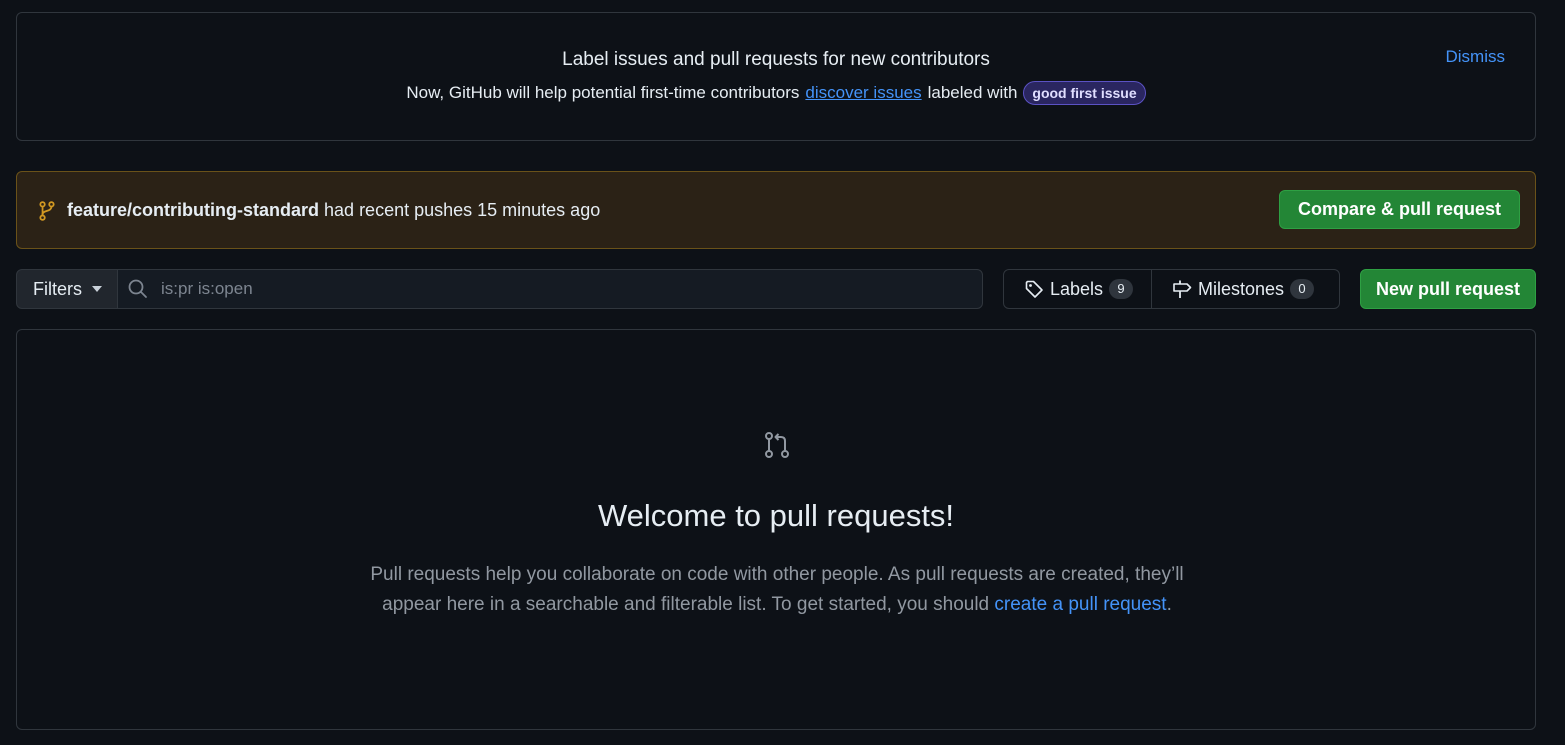  Describe the element at coordinates (1182, 289) in the screenshot. I see `milestone-icon` at that location.